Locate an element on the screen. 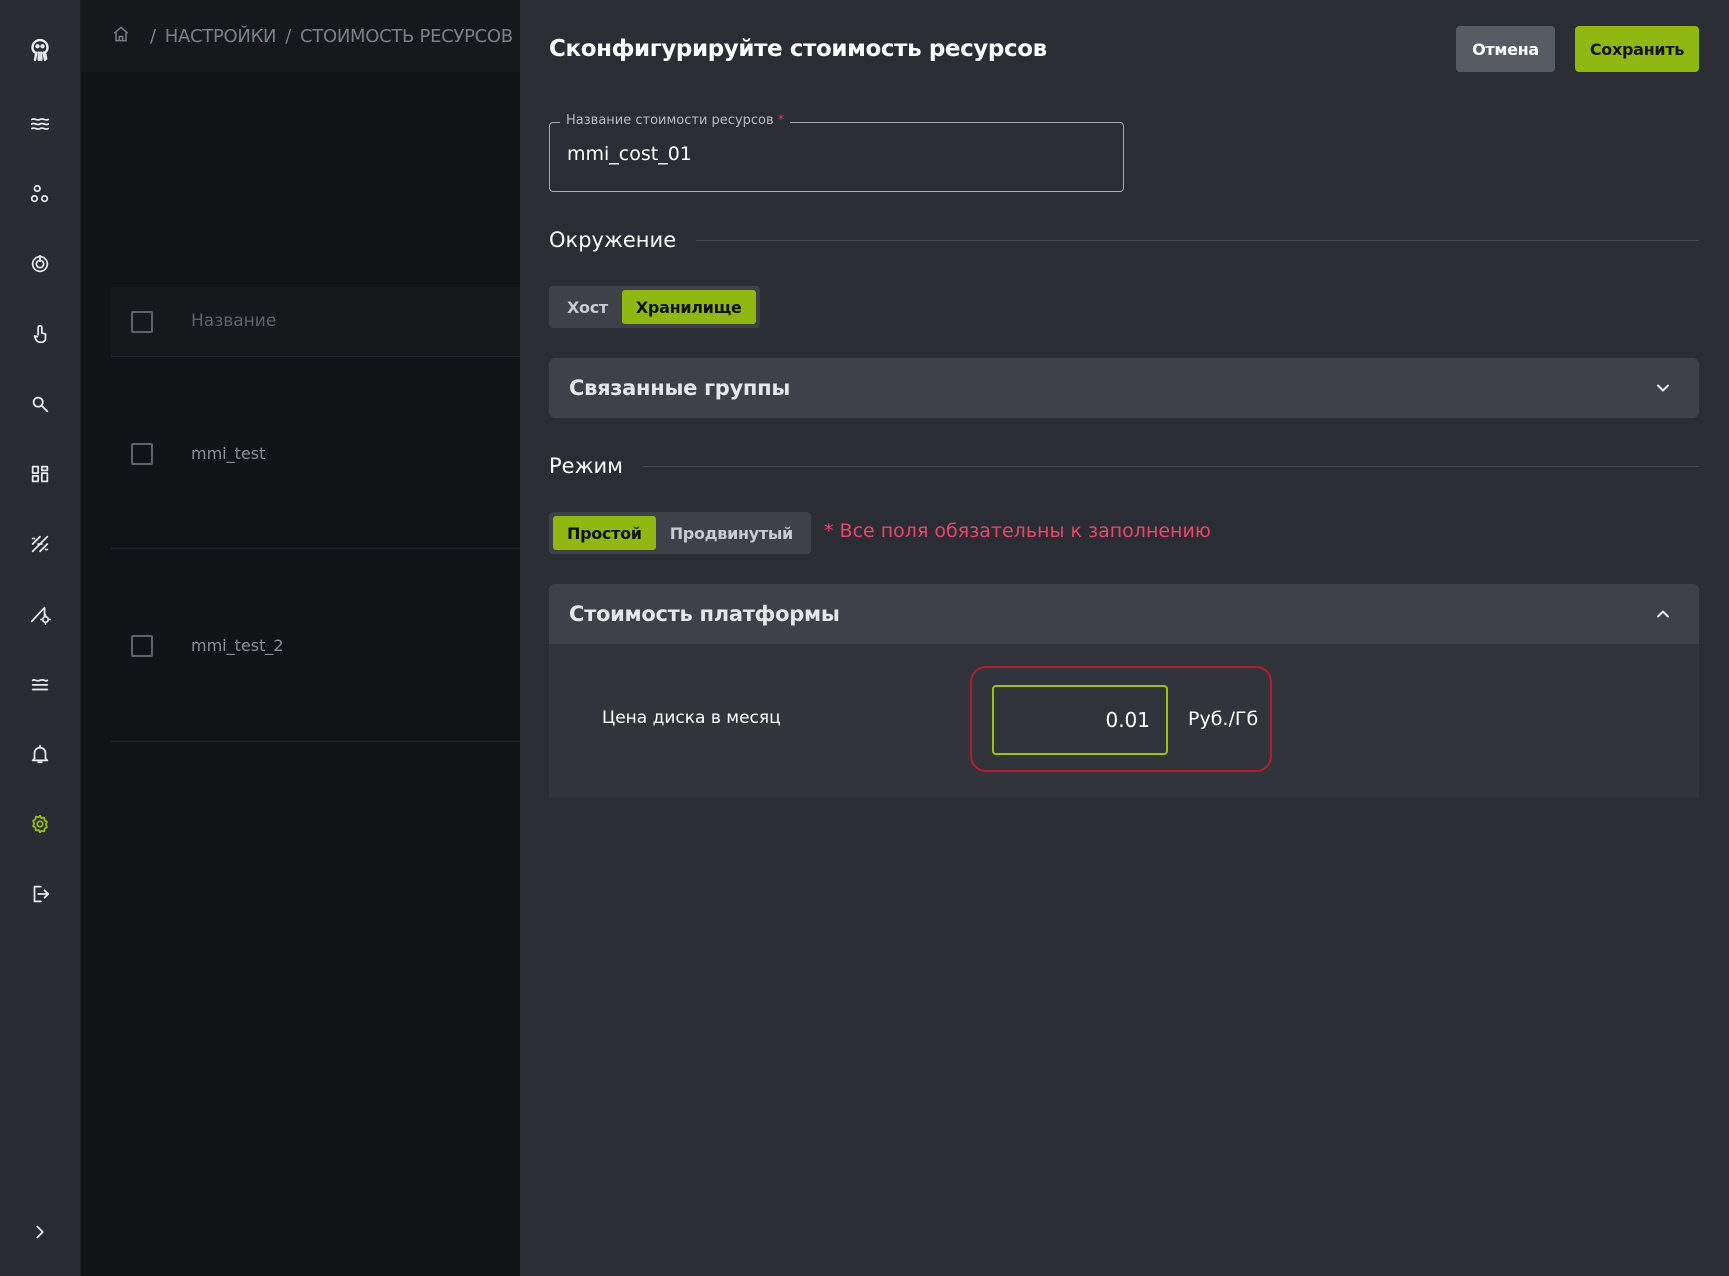 The width and height of the screenshot is (1729, 1276). cancel-button: Отмена is located at coordinates (1505, 49).